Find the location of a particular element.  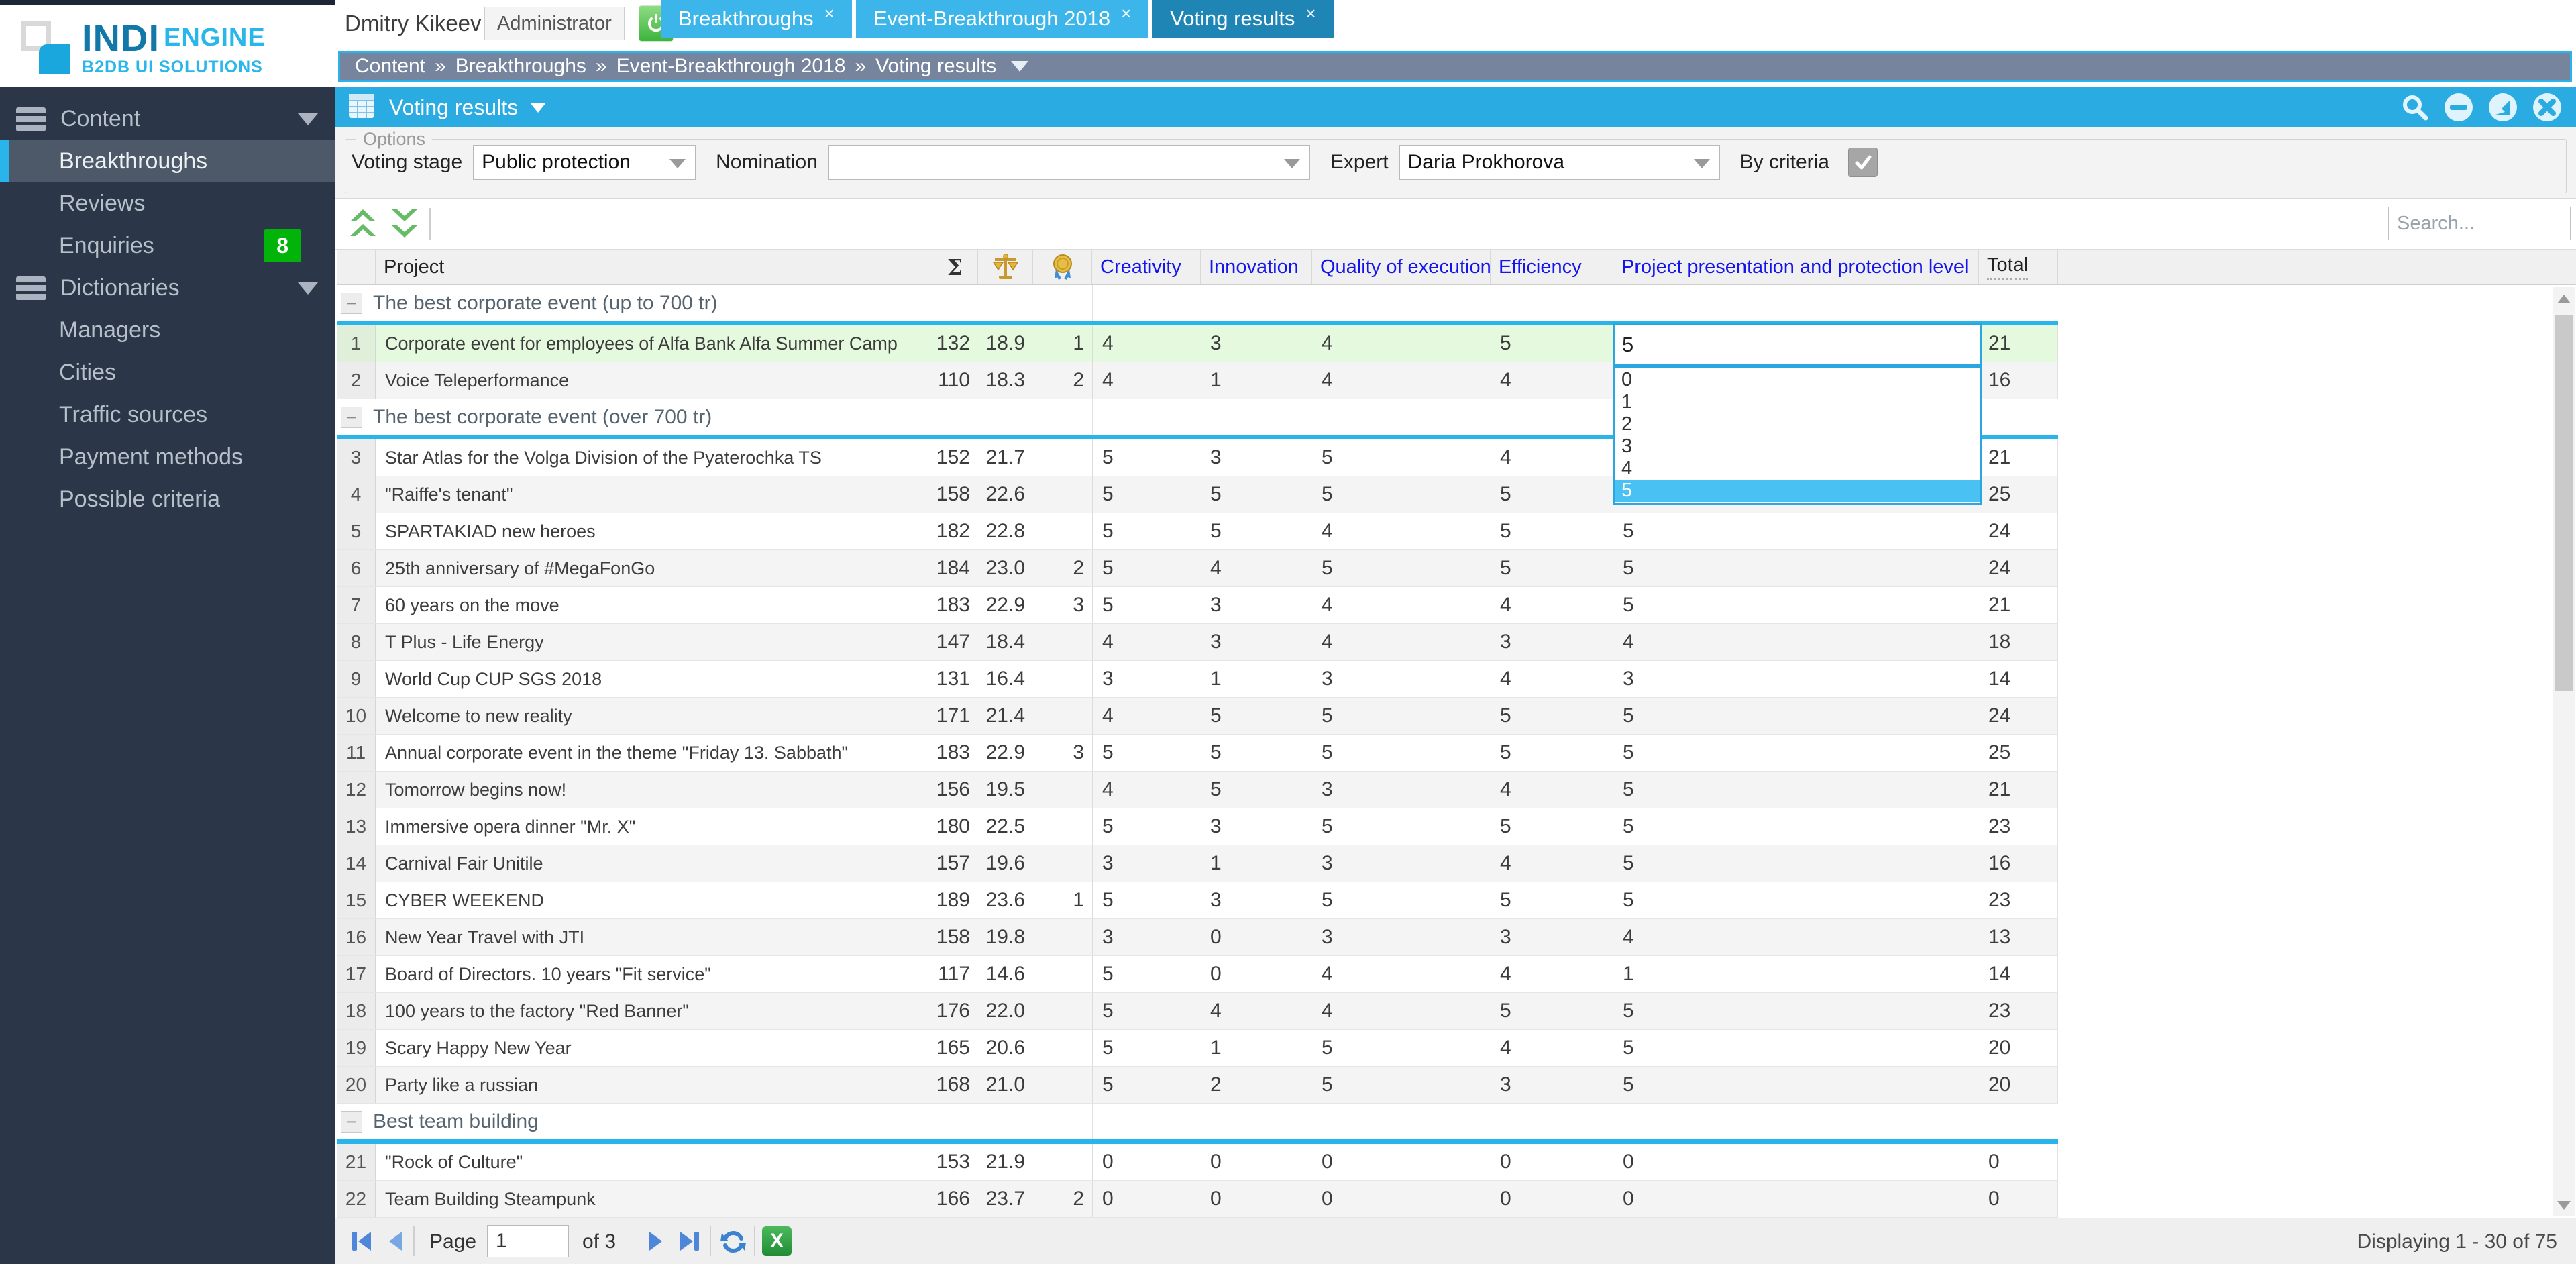

score-cell-creativity: 0 is located at coordinates (1146, 1162).